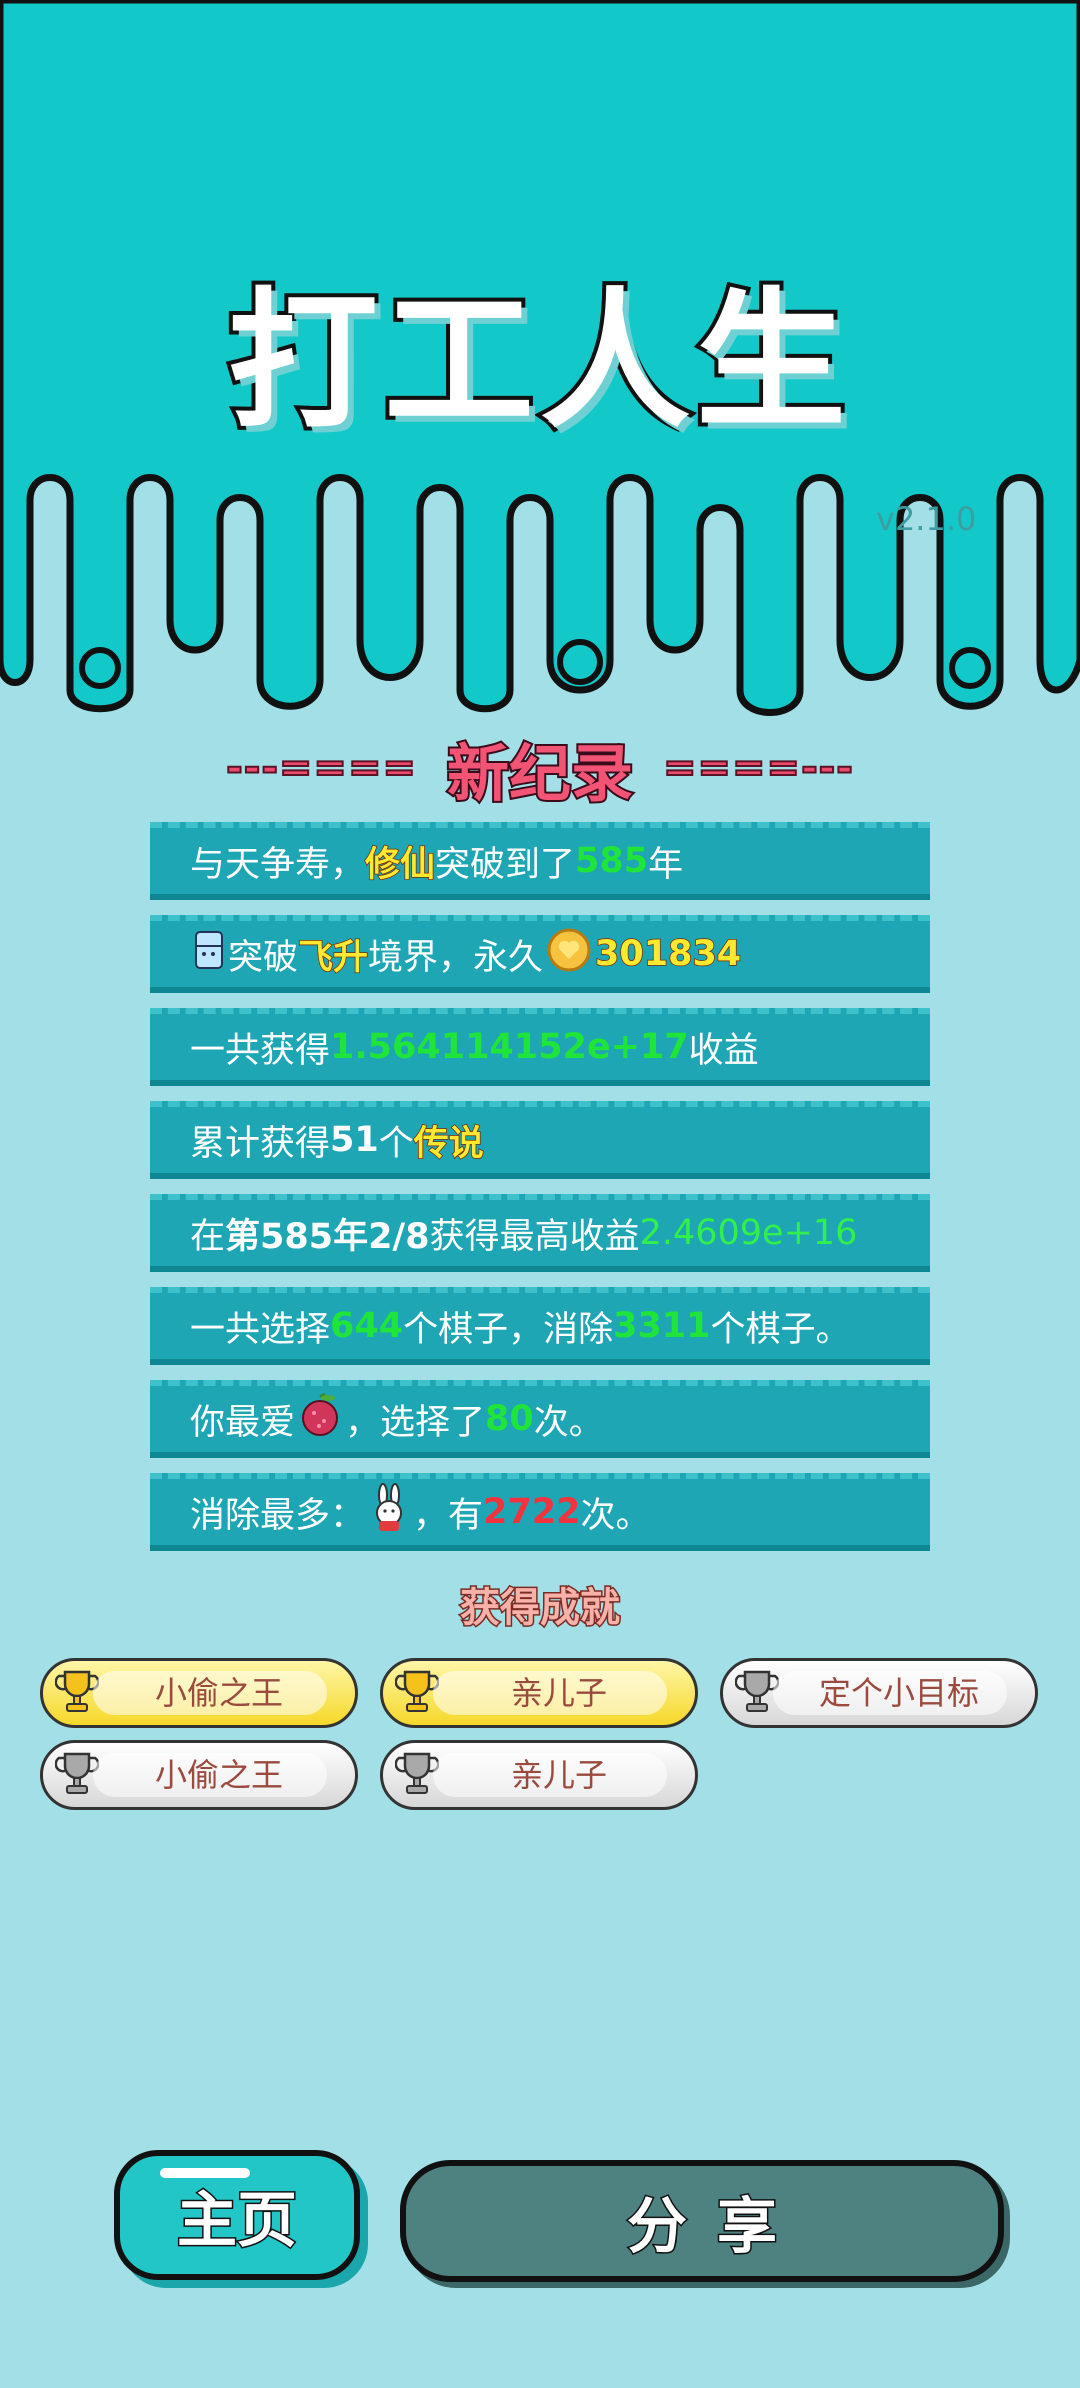 The width and height of the screenshot is (1080, 2388). What do you see at coordinates (540, 1047) in the screenshot?
I see `record-row: 一共获得 1.564114152e+17 收益` at bounding box center [540, 1047].